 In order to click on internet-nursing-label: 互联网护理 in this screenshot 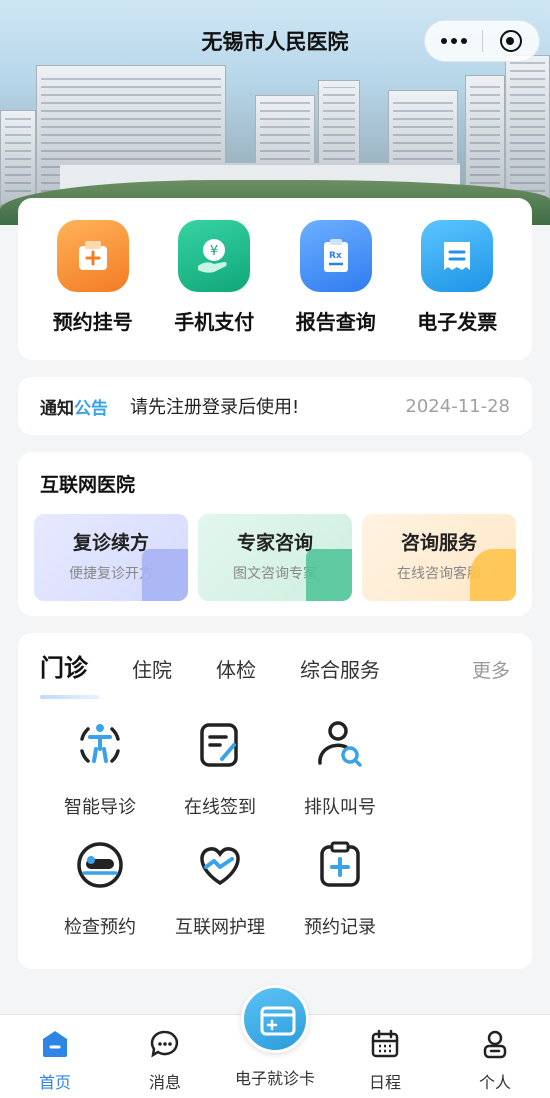, I will do `click(220, 927)`.